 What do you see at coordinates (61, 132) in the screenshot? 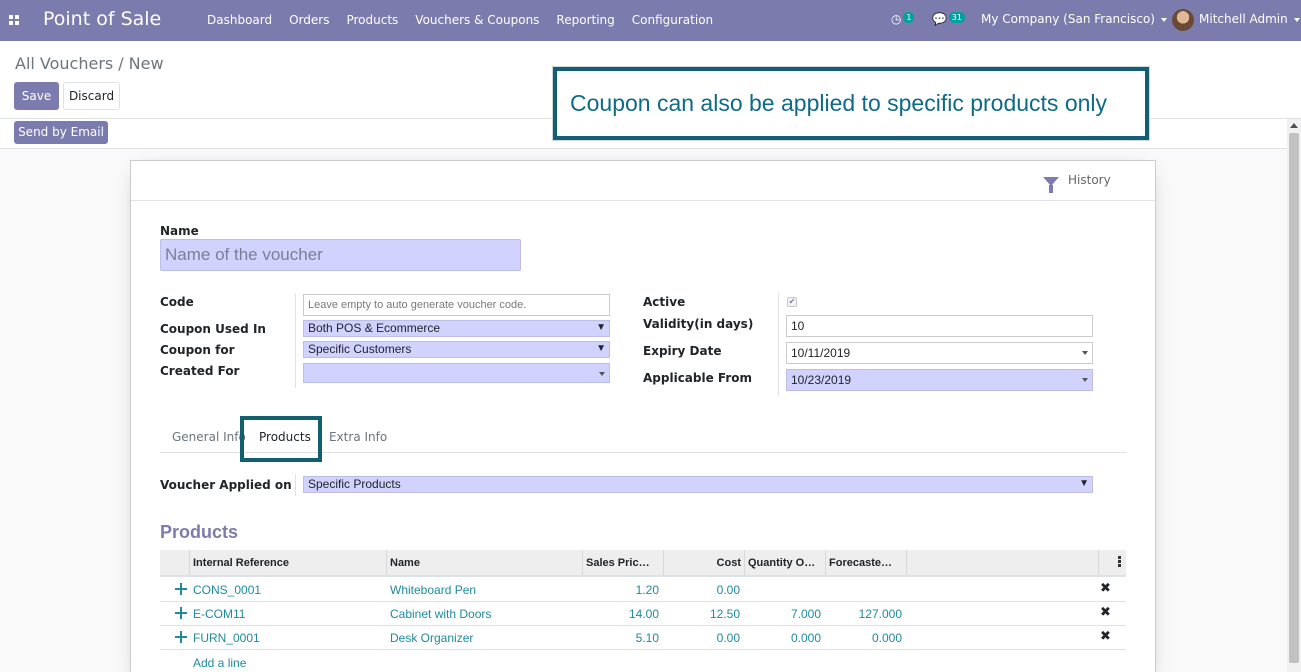
I see `send-by-email-button: Send by Email` at bounding box center [61, 132].